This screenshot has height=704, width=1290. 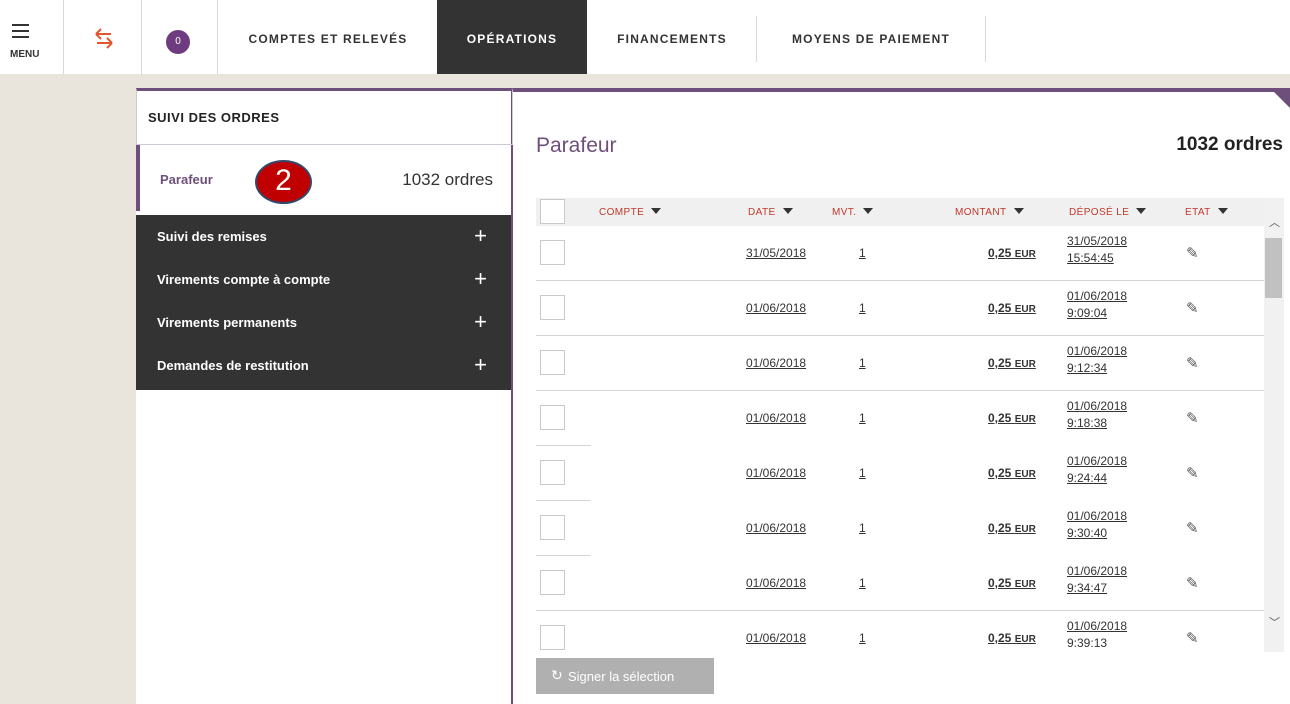 What do you see at coordinates (447, 179) in the screenshot?
I see `sidebar-item-count: 1032 ordres` at bounding box center [447, 179].